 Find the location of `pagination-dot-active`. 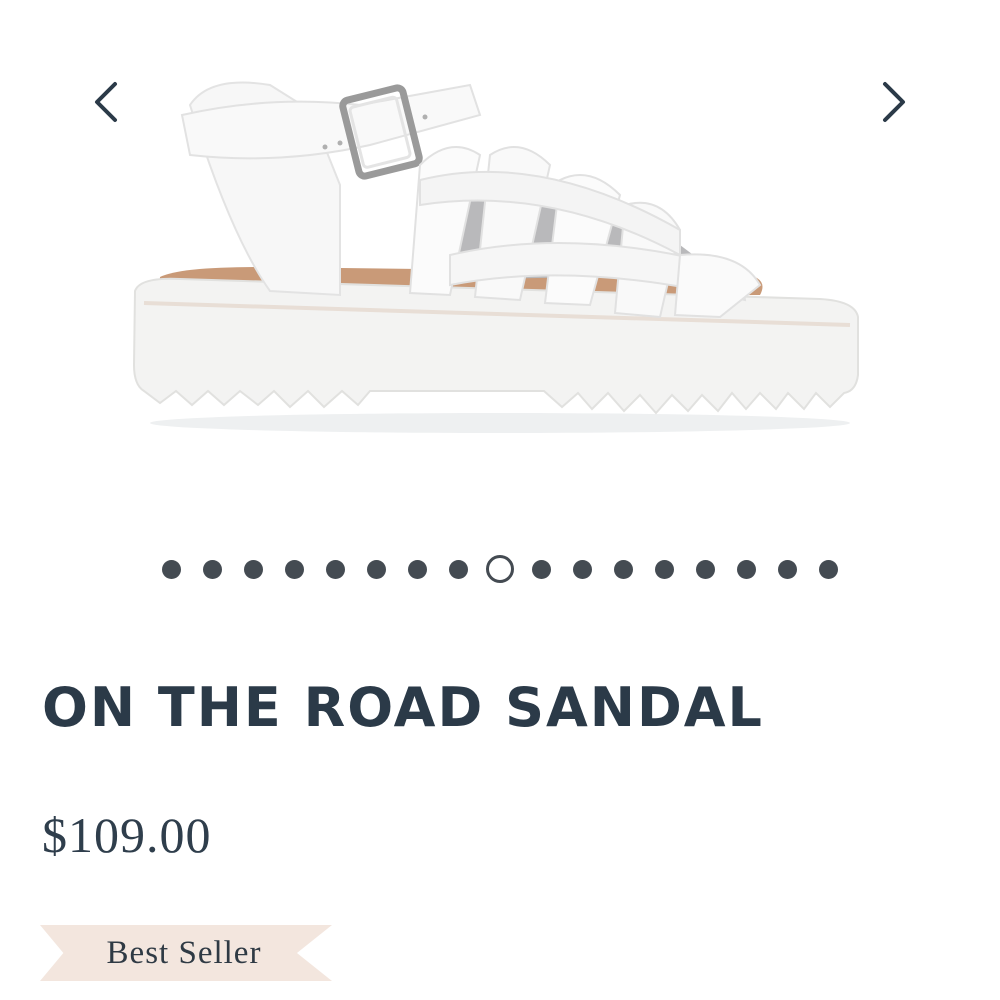

pagination-dot-active is located at coordinates (500, 569).